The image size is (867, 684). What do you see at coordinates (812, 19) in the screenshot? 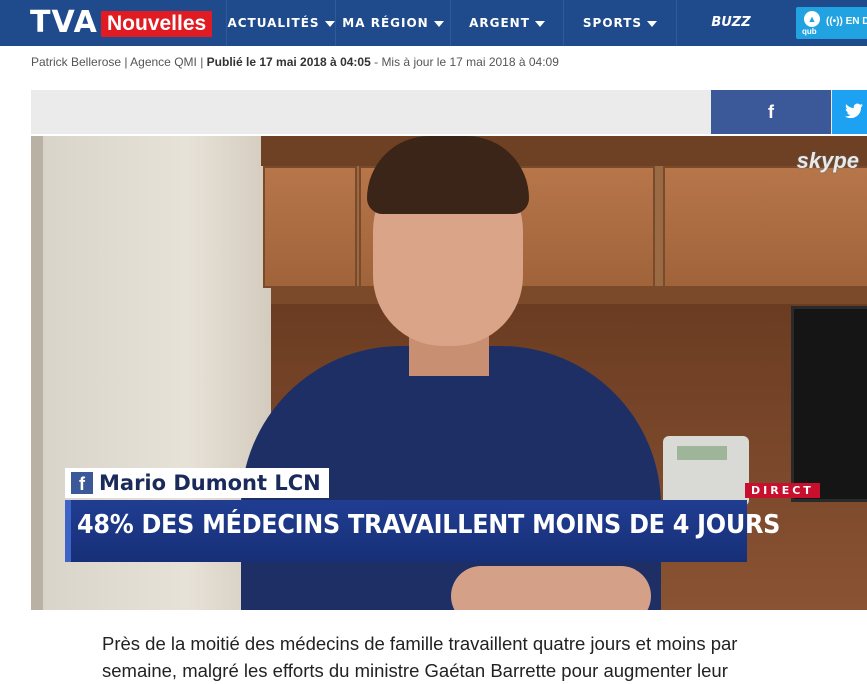
I see `qub-logo-icon: ▲` at bounding box center [812, 19].